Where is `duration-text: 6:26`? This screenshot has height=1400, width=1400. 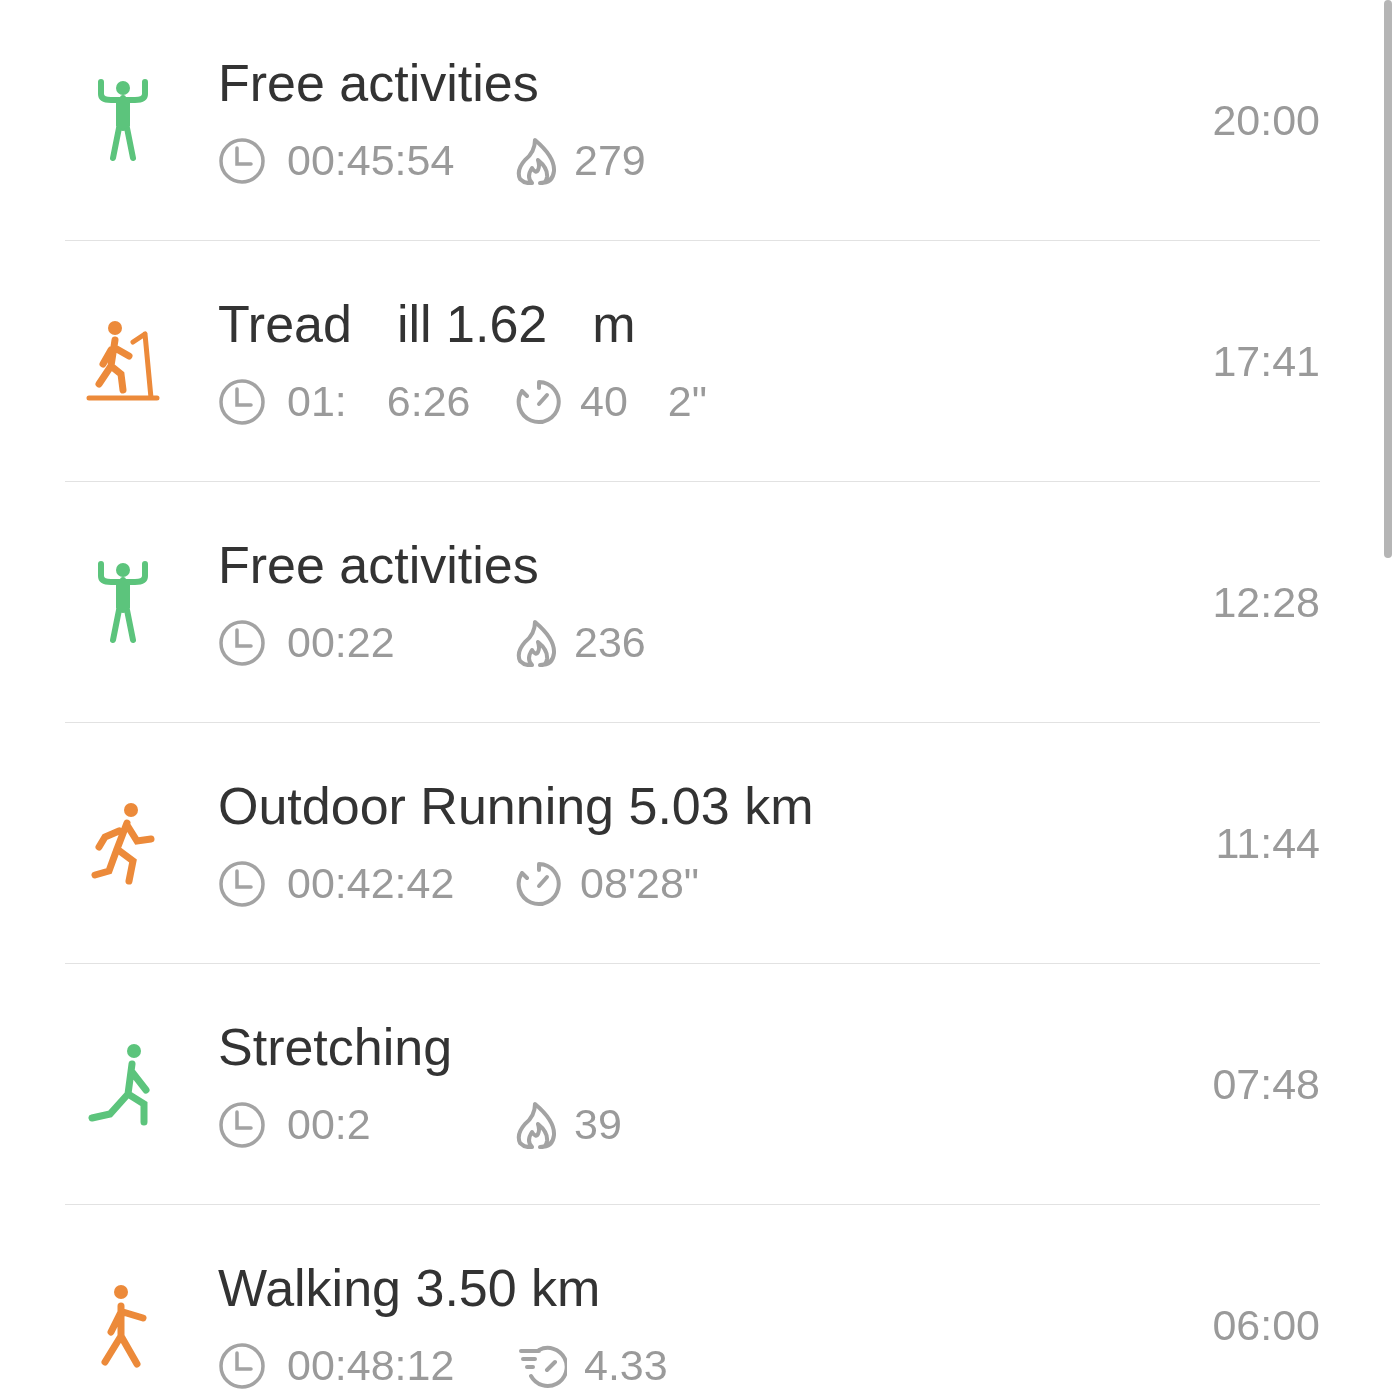 duration-text: 6:26 is located at coordinates (428, 402).